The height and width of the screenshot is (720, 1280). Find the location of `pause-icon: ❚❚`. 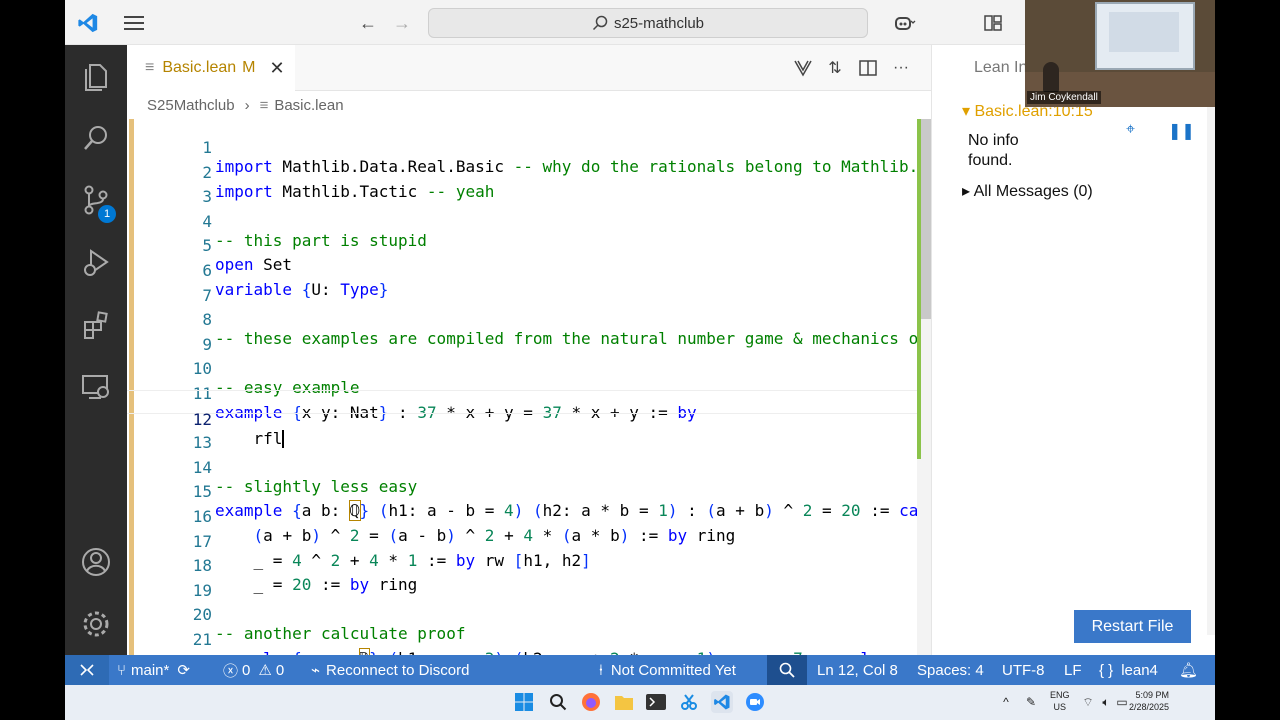

pause-icon: ❚❚ is located at coordinates (1181, 131).